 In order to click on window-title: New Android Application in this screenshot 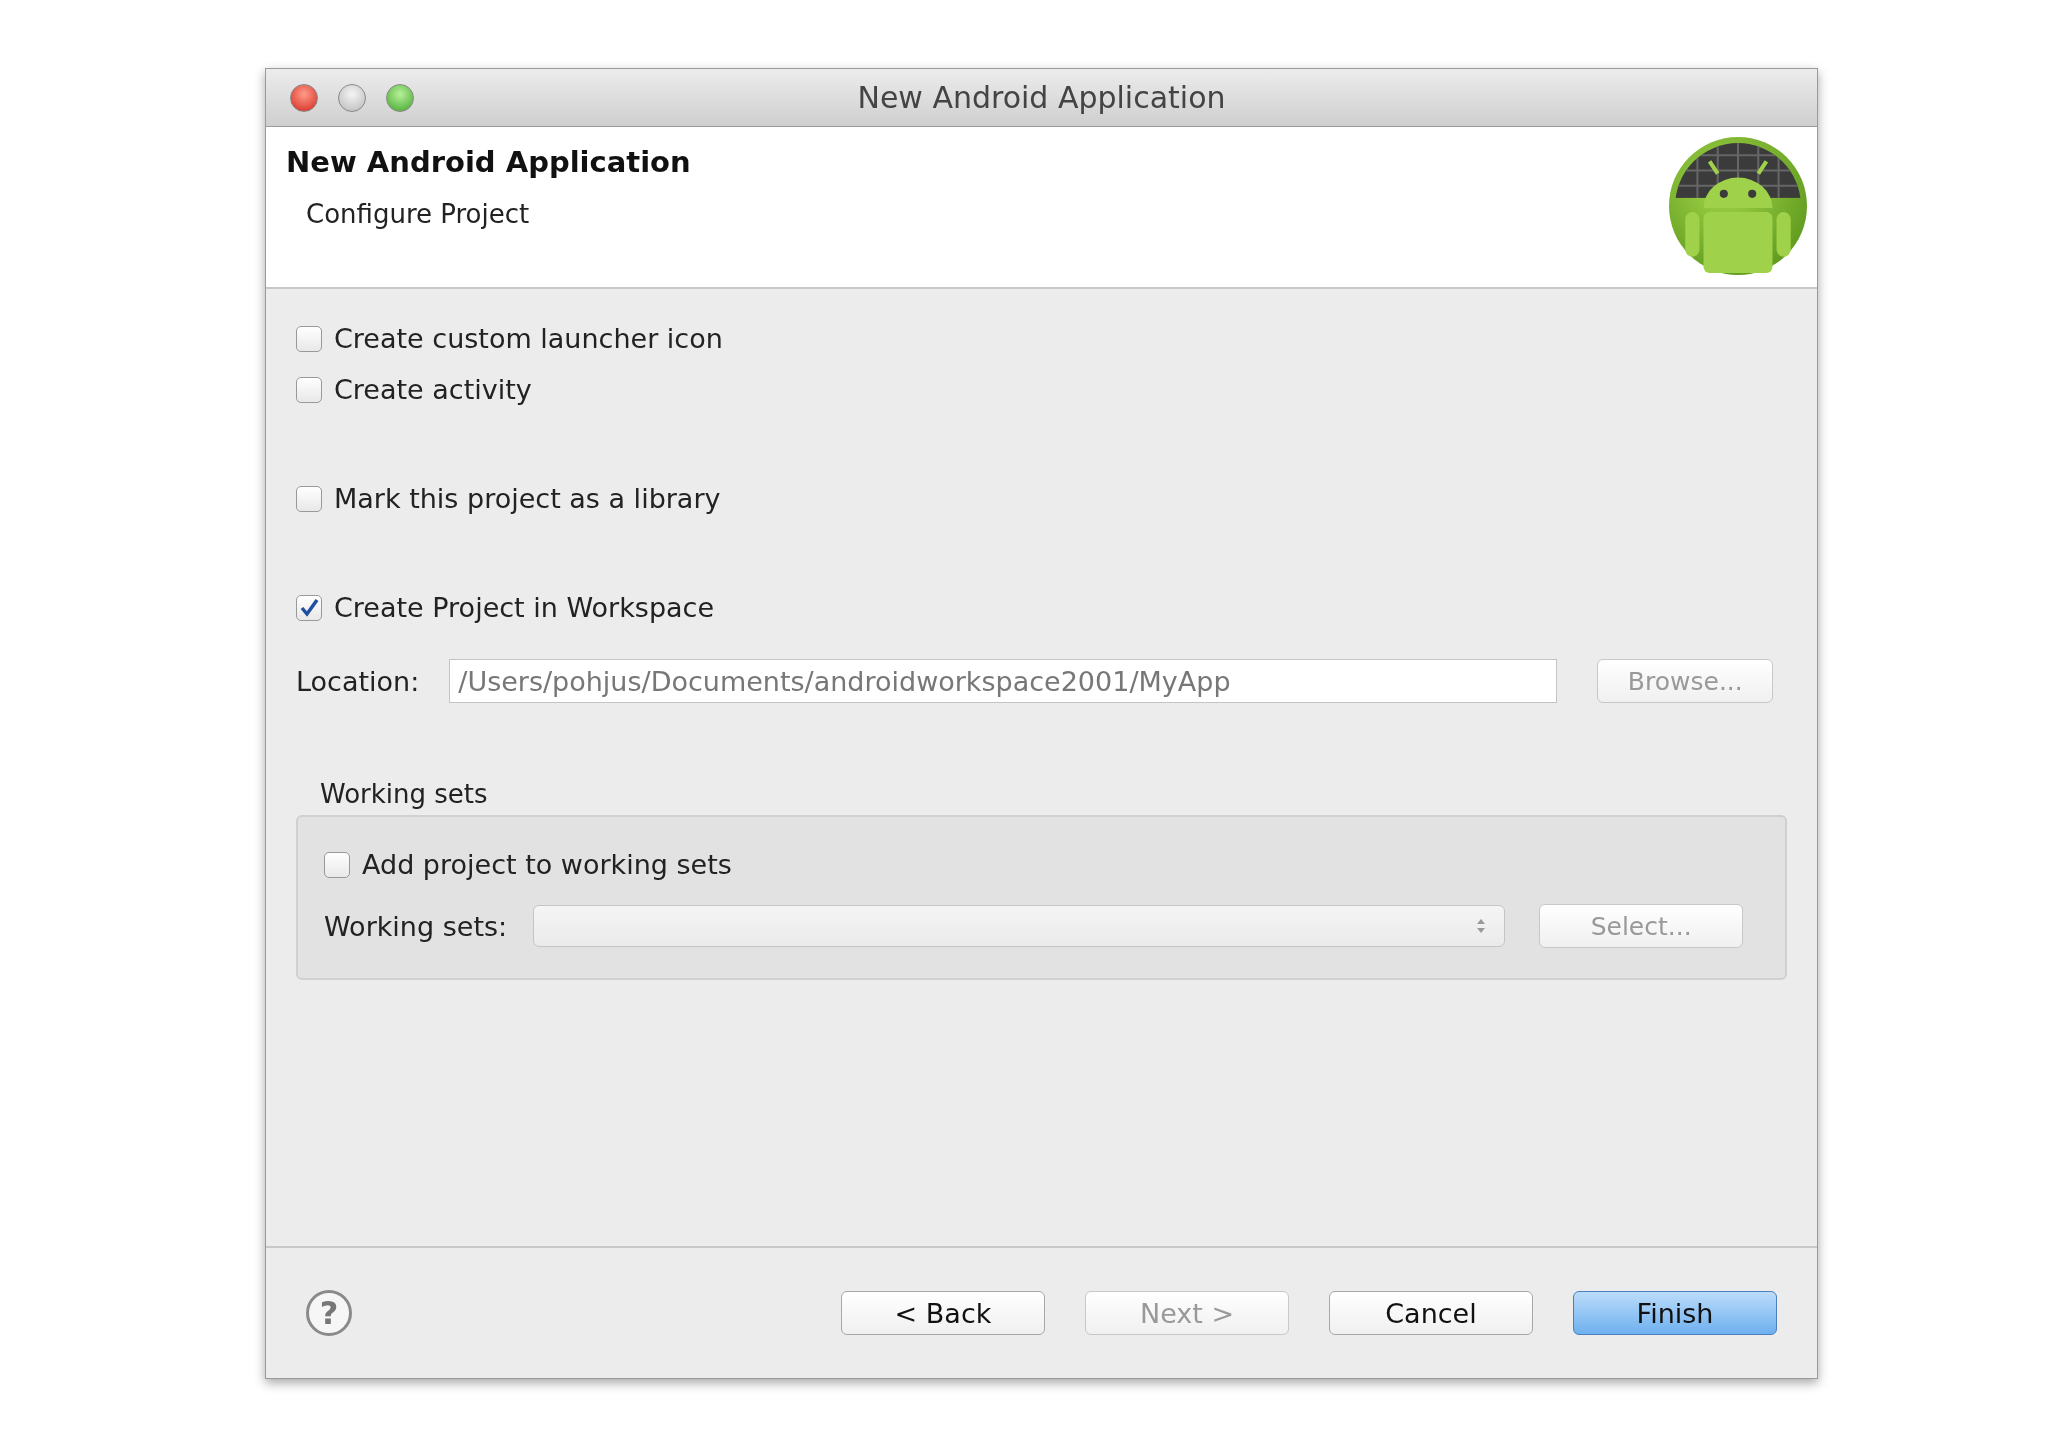, I will do `click(1041, 97)`.